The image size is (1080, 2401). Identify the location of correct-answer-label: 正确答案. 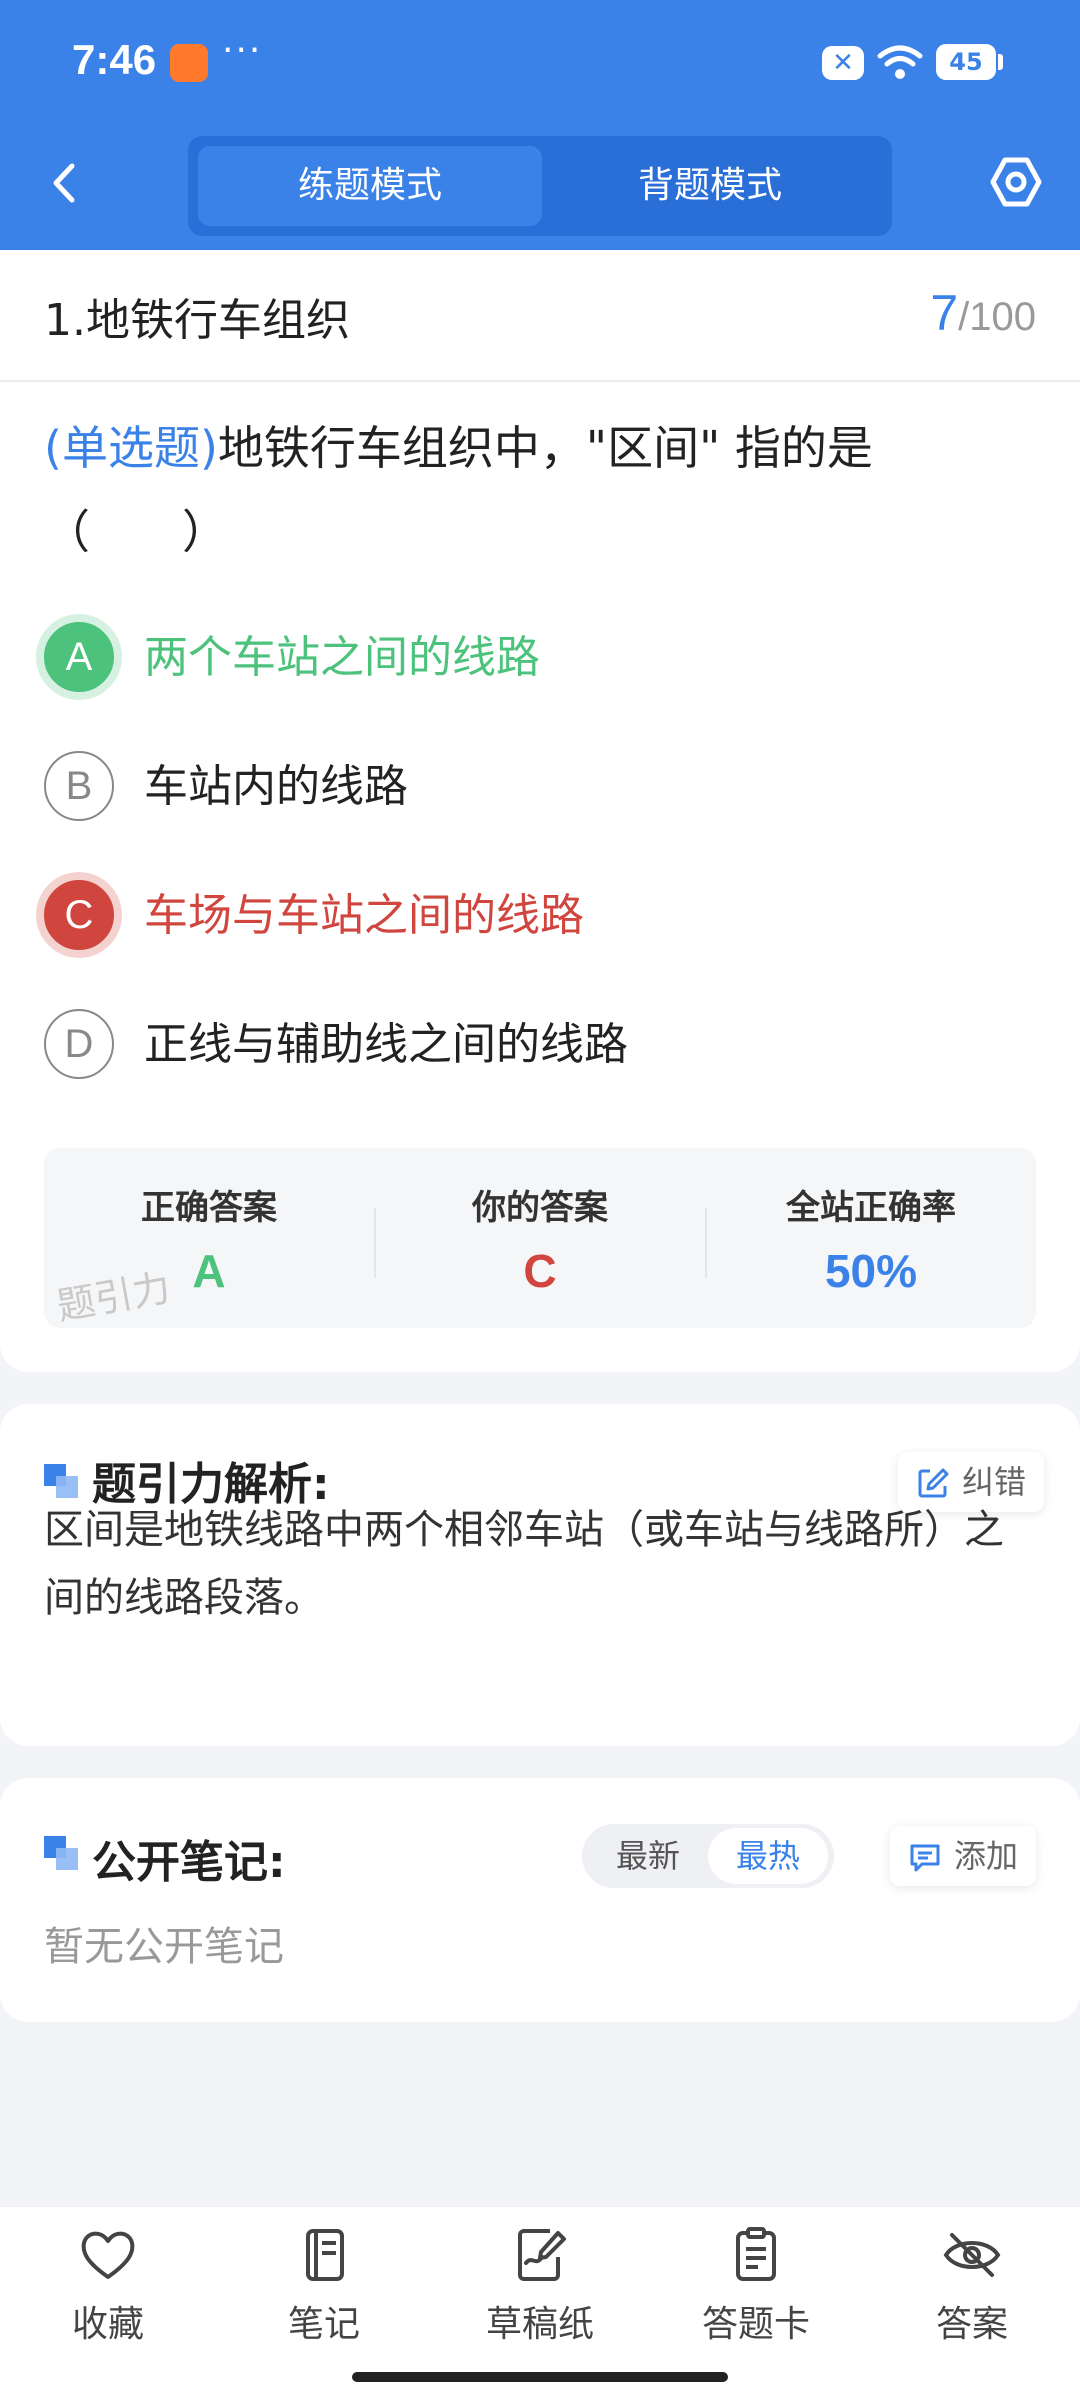
(209, 1208).